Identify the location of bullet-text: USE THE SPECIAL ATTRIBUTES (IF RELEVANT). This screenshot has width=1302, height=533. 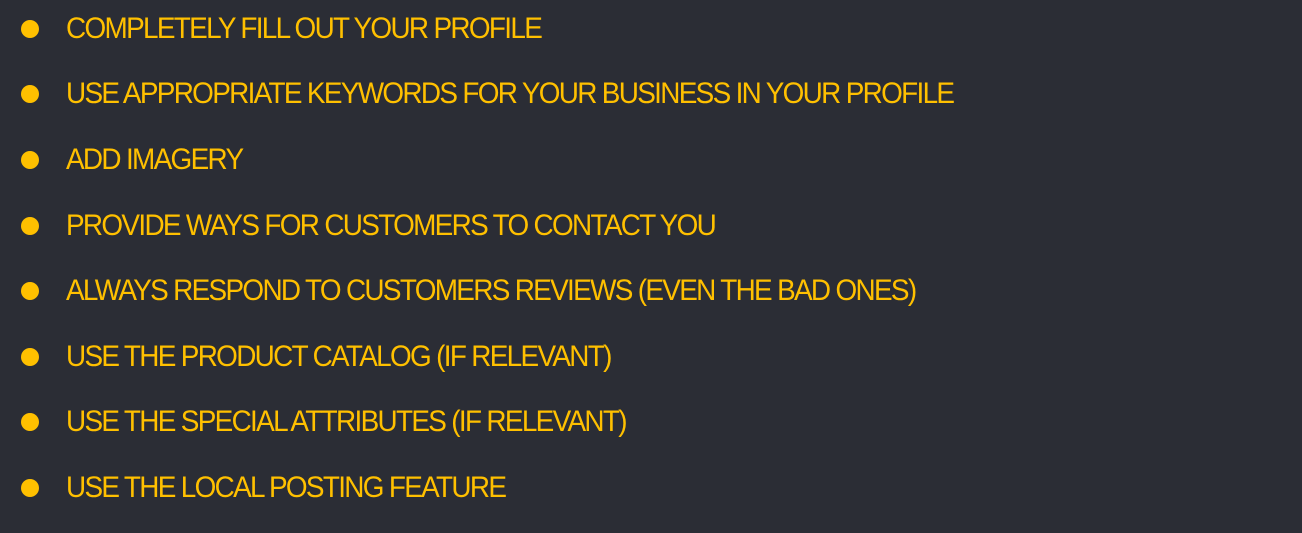
(347, 421).